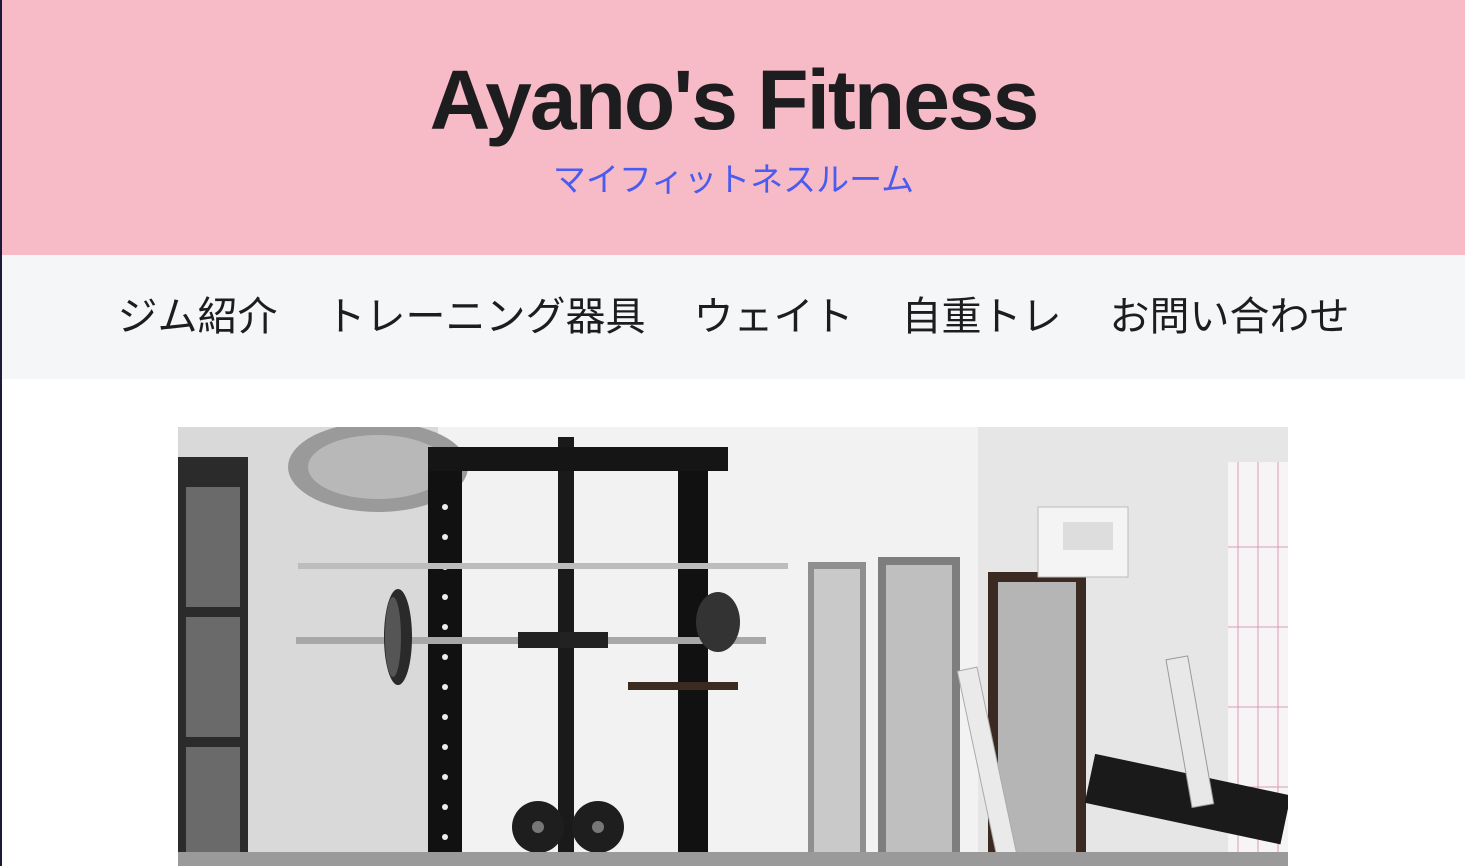 The image size is (1466, 866). Describe the element at coordinates (1230, 317) in the screenshot. I see `nav-item-contact: お問い合わせ` at that location.